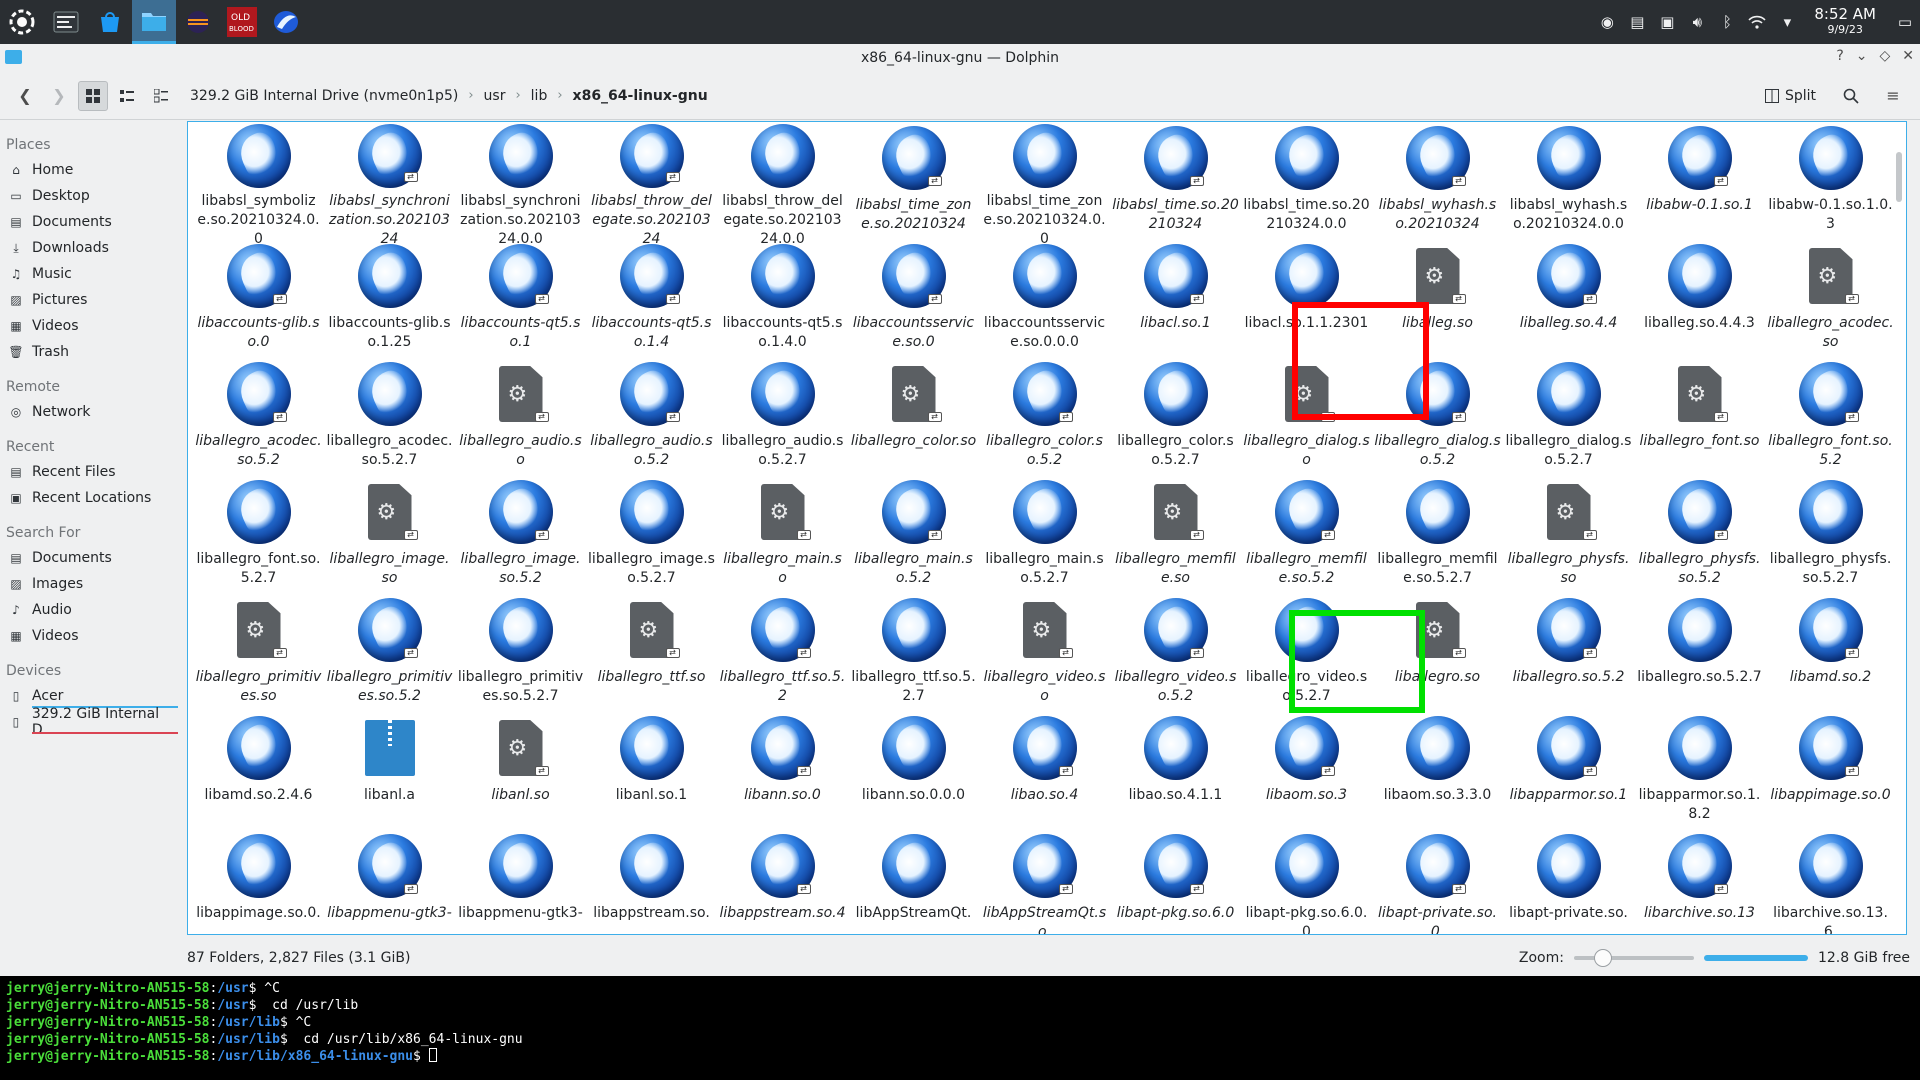 Image resolution: width=1920 pixels, height=1080 pixels. I want to click on file-item: ⇄ liballegro_physfs.so.5.2, so click(1699, 535).